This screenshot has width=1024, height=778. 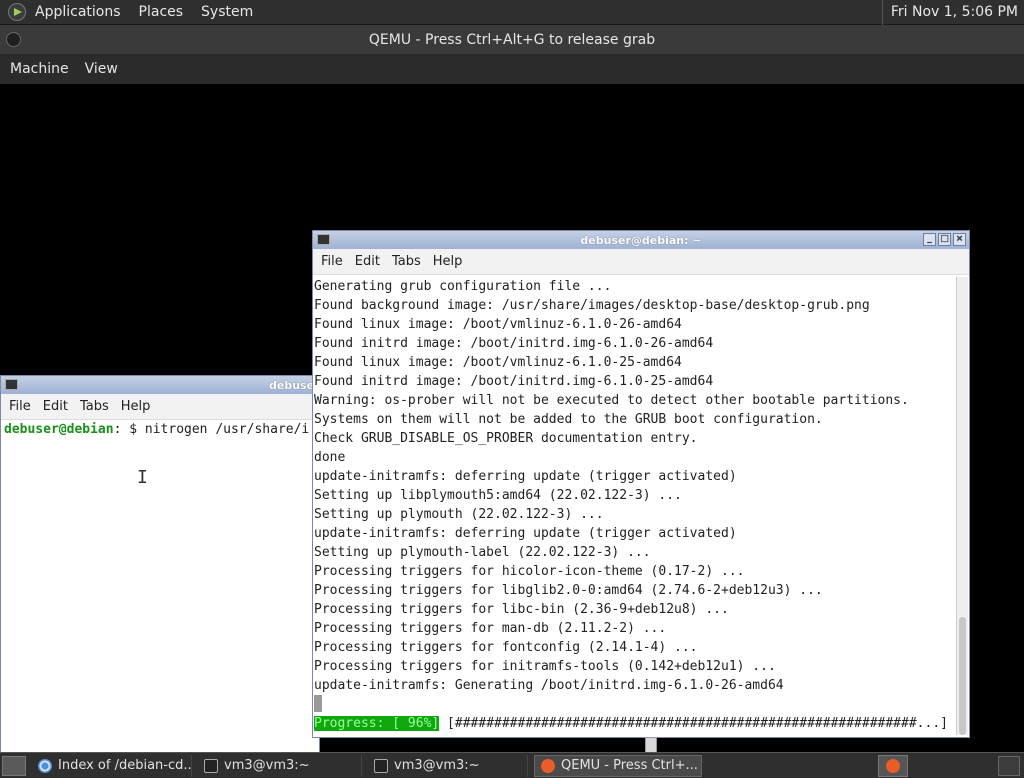 I want to click on chrome-icon, so click(x=45, y=765).